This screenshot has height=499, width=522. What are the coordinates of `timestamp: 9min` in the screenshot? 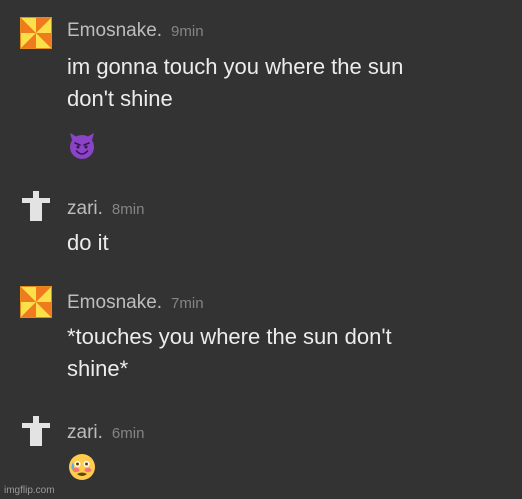 It's located at (187, 31).